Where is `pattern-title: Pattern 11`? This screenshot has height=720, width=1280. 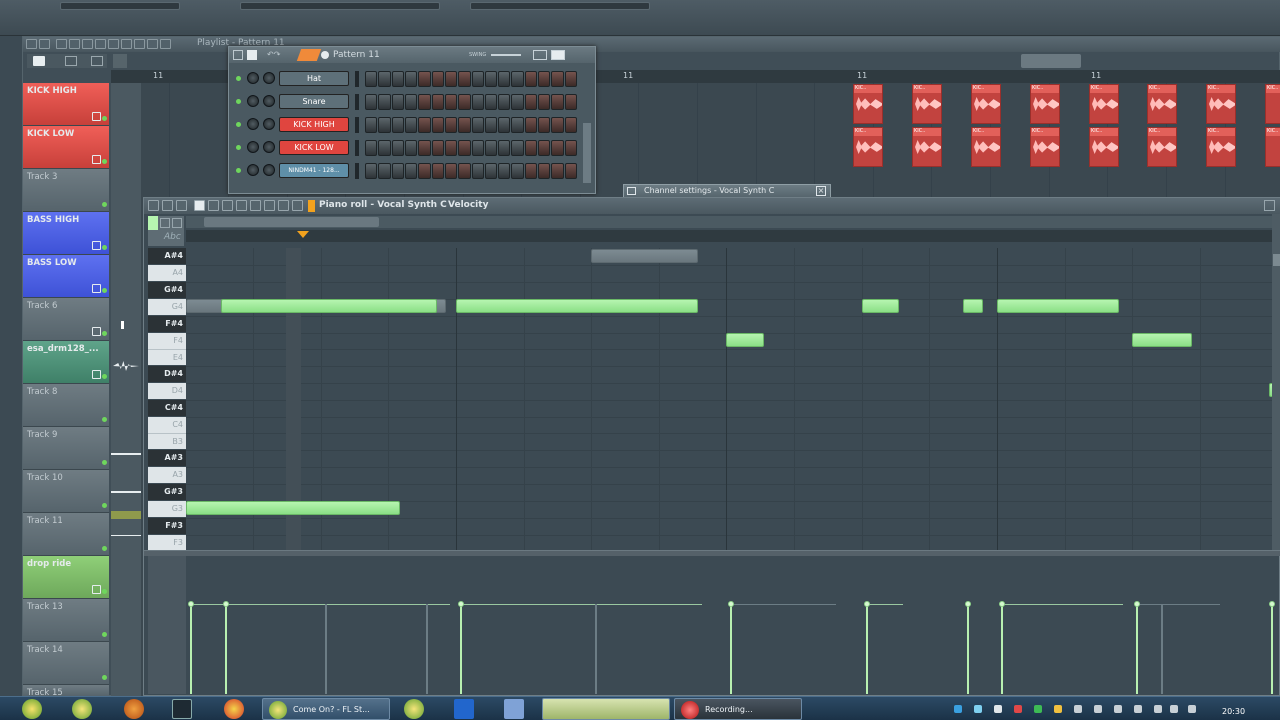 pattern-title: Pattern 11 is located at coordinates (356, 55).